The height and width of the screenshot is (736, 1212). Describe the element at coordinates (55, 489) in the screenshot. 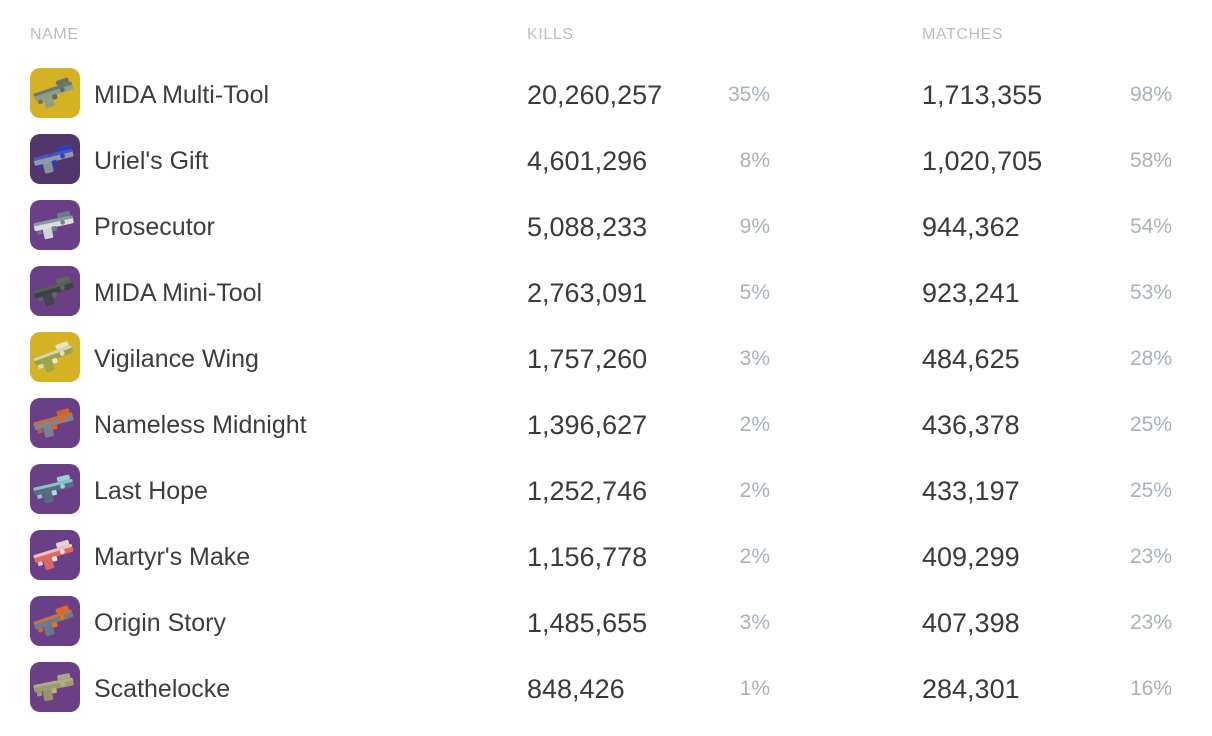

I see `weapon-icon-last-hope` at that location.